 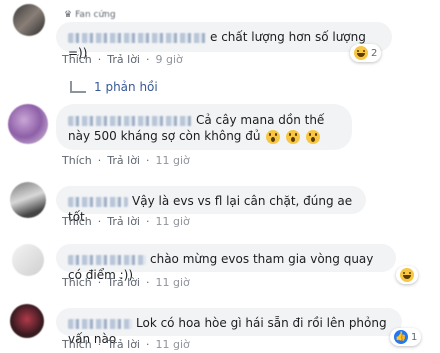 What do you see at coordinates (114, 87) in the screenshot?
I see `view-replies-link: 1 phản hồi` at bounding box center [114, 87].